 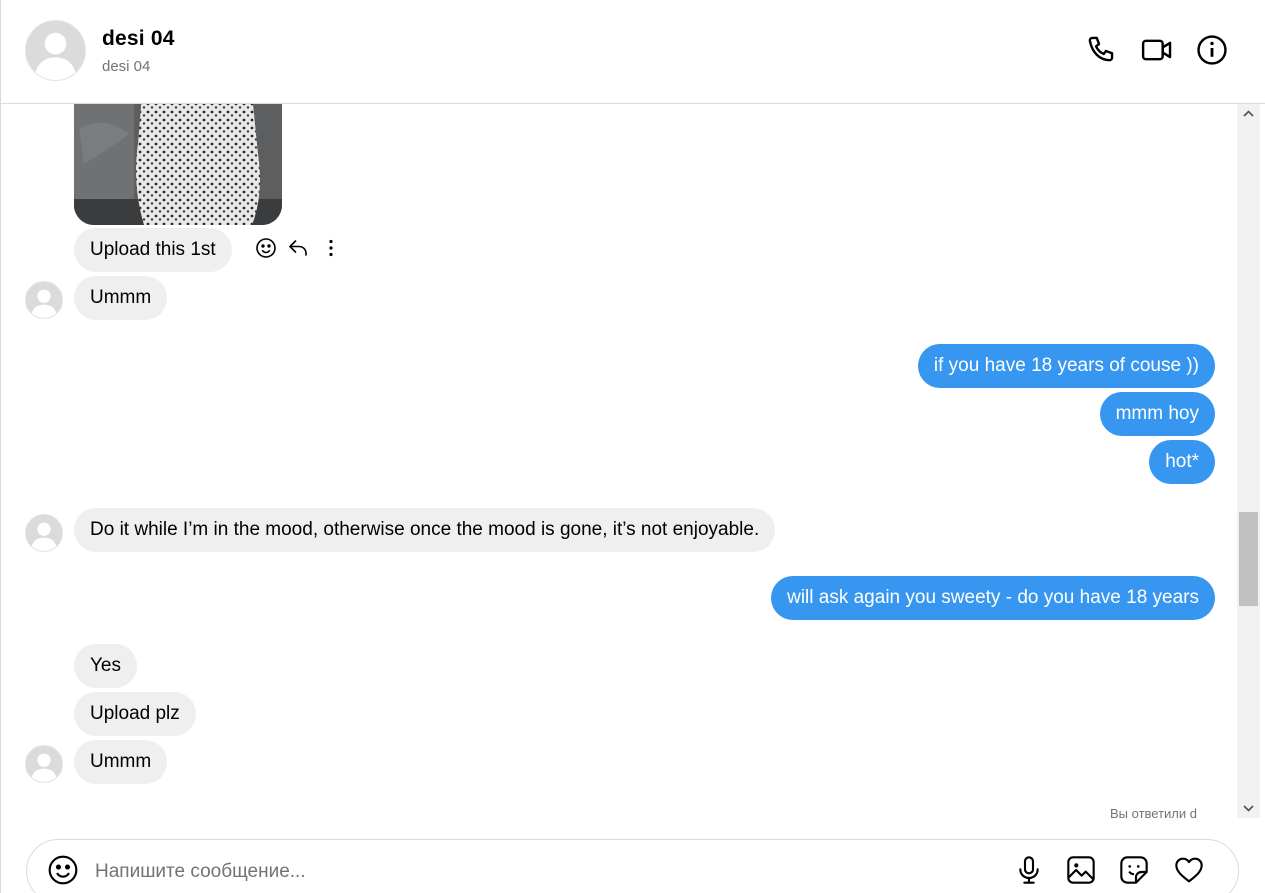 I want to click on heart-icon, so click(x=1189, y=870).